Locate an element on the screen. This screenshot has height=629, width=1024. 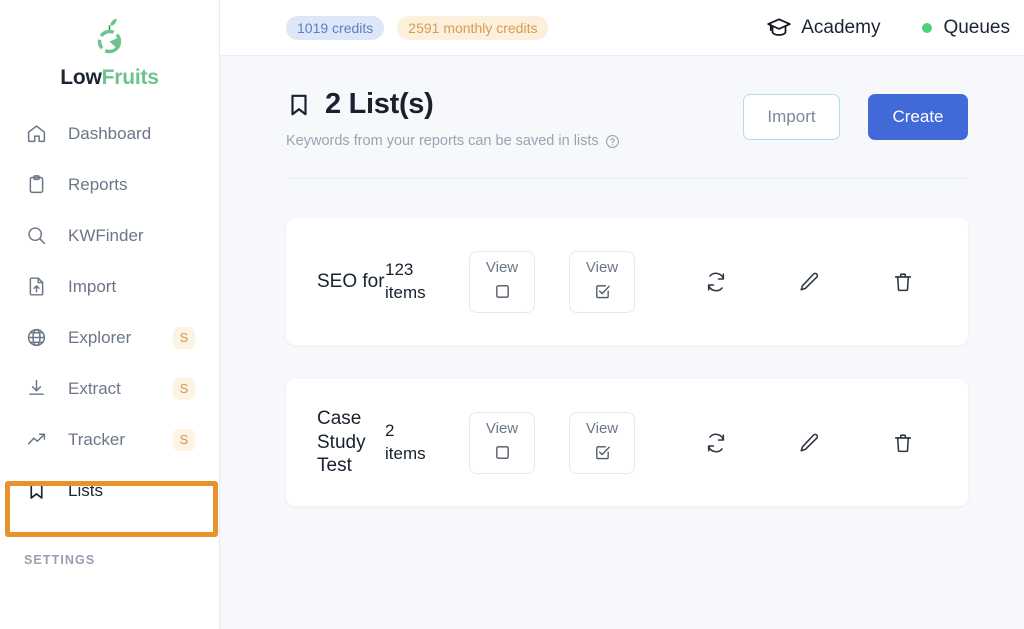
download-icon is located at coordinates (36, 389).